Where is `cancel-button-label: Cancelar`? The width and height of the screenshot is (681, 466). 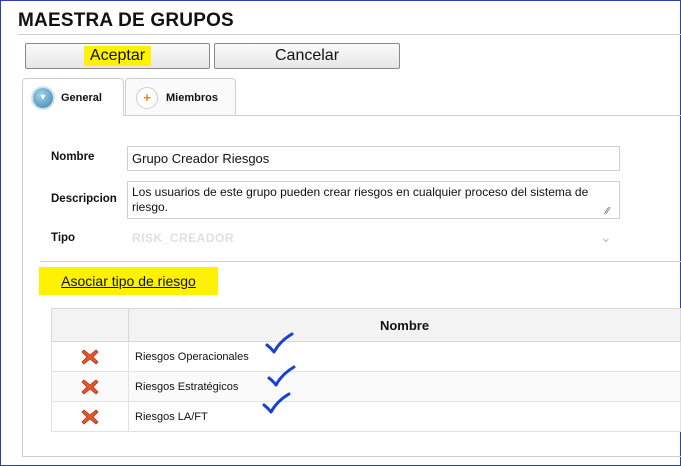 cancel-button-label: Cancelar is located at coordinates (307, 55).